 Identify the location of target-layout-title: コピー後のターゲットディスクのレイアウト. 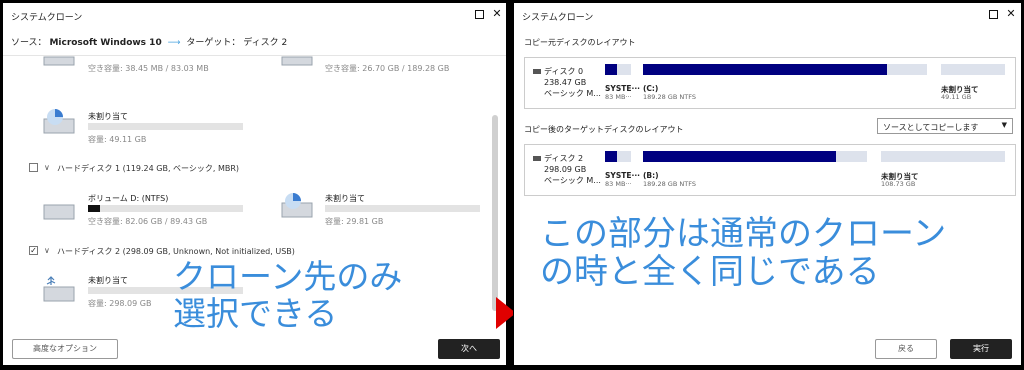
(604, 129).